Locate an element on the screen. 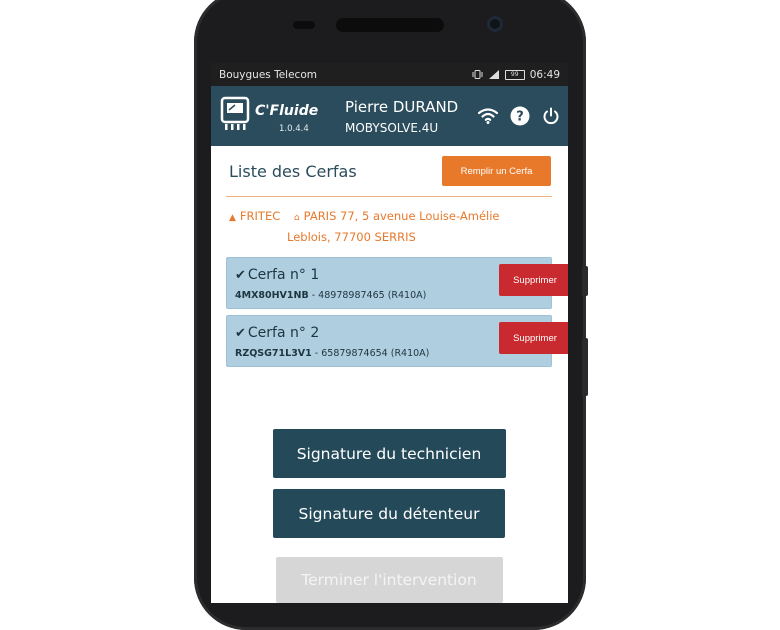 The width and height of the screenshot is (780, 630). cerfa-serial: 4MX80HV1NB is located at coordinates (272, 295).